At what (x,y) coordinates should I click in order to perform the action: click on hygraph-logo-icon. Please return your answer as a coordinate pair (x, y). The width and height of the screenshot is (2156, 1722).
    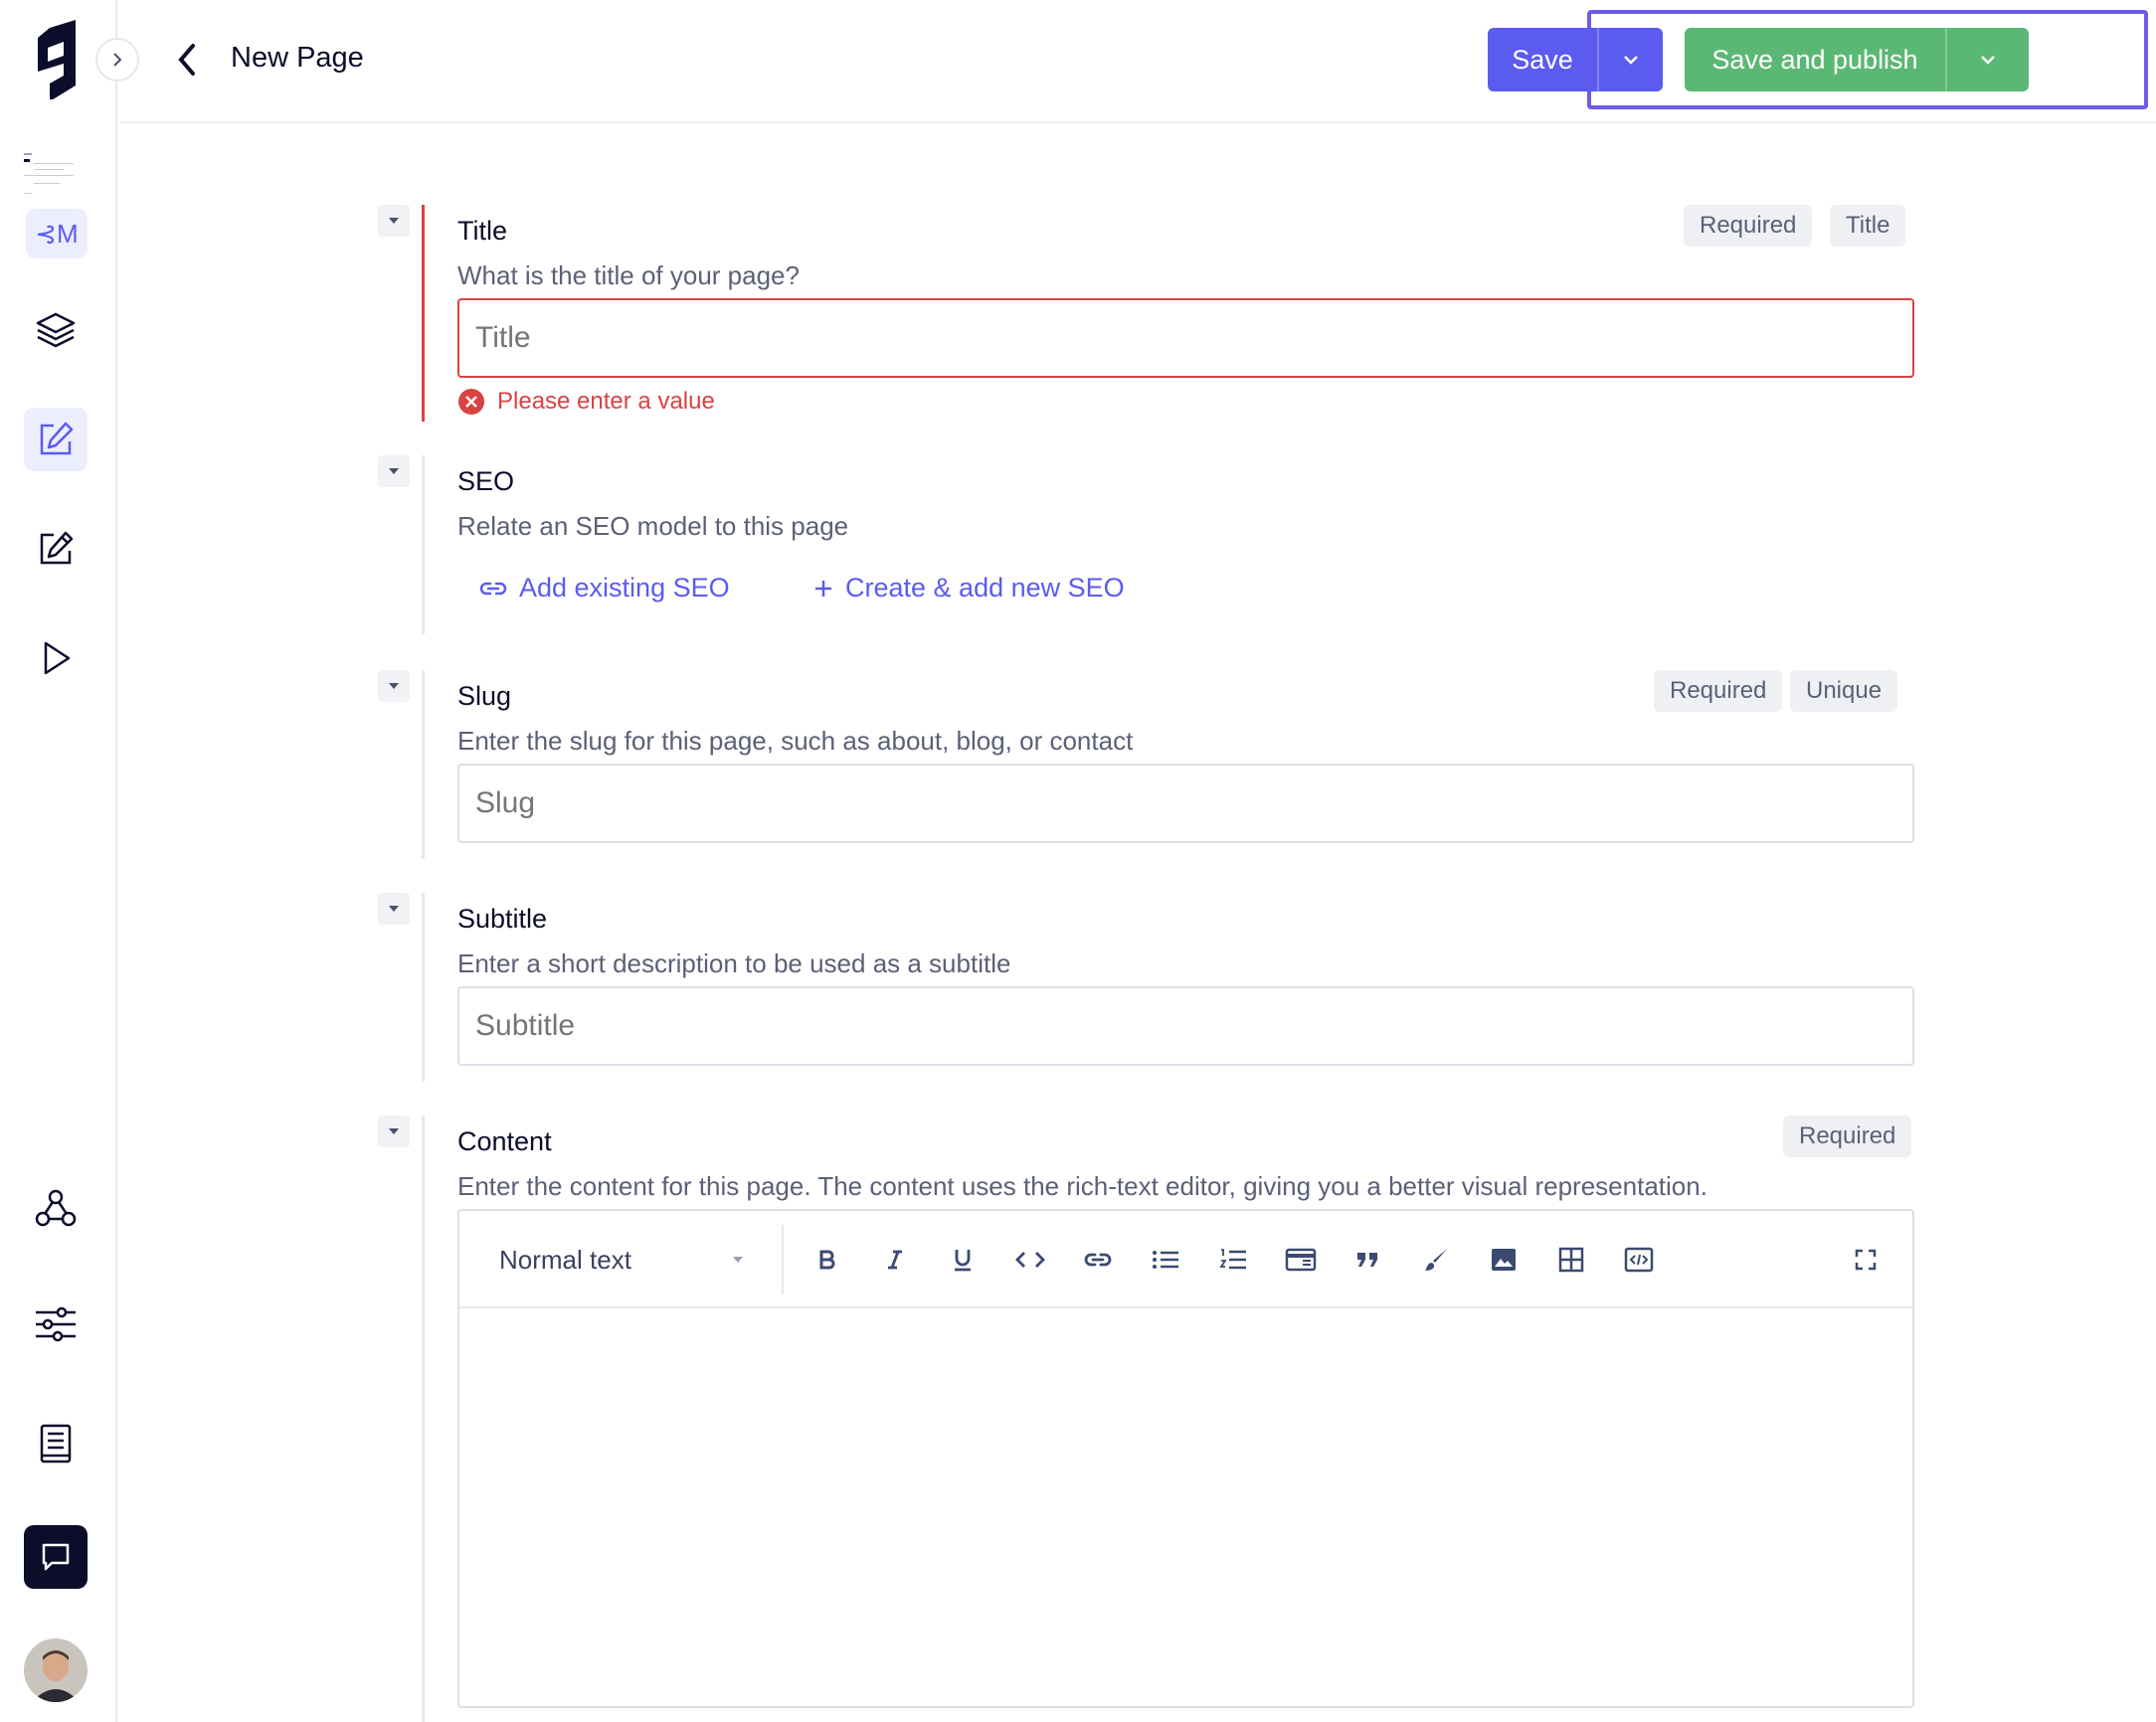
    Looking at the image, I should click on (57, 57).